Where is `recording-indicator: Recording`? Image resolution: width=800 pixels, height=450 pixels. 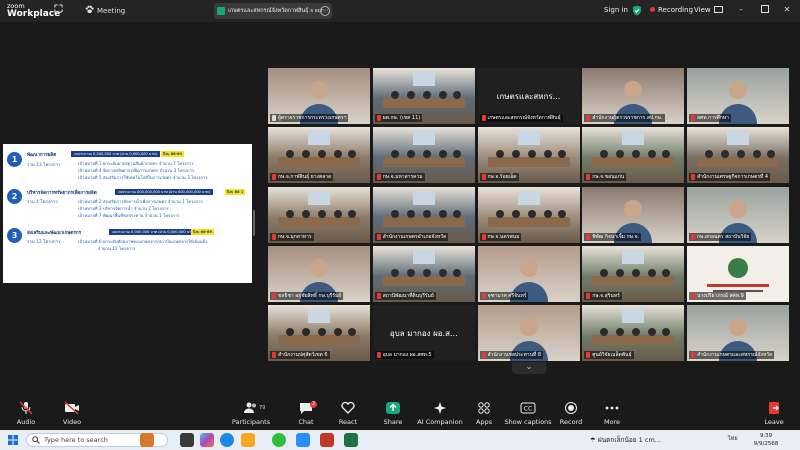
recording-indicator: Recording is located at coordinates (671, 10).